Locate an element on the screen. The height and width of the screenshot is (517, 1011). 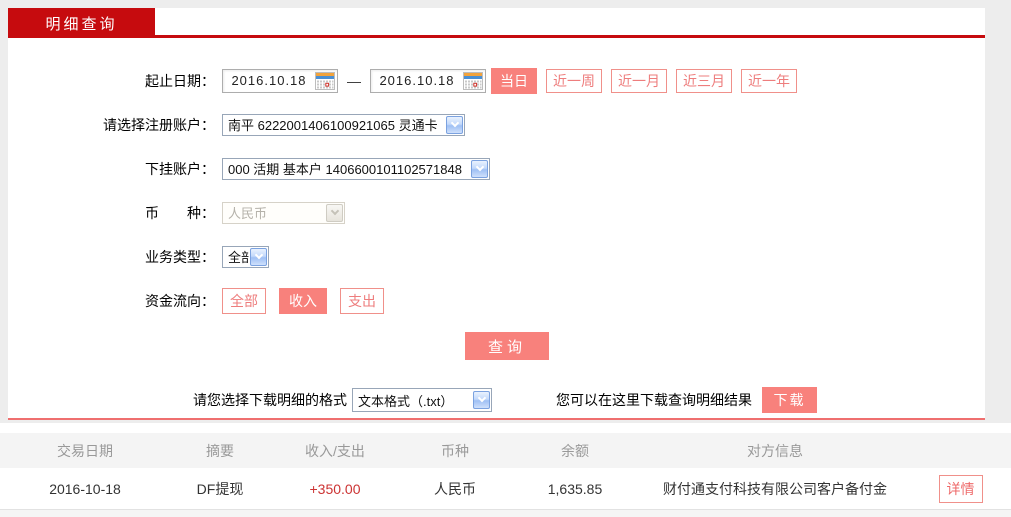
registered-account-select: 南平 6222001406100921065 灵通卡 is located at coordinates (343, 124).